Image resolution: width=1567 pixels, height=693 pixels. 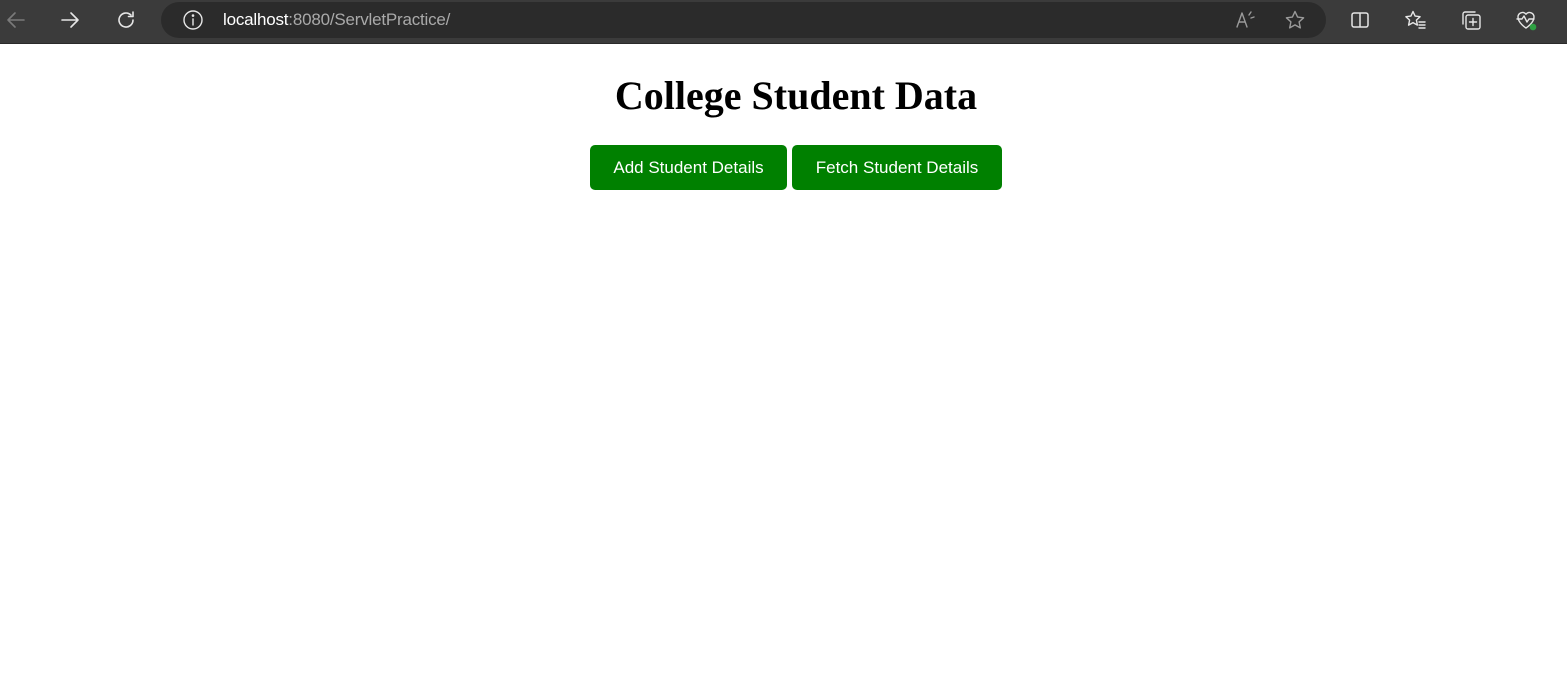 What do you see at coordinates (256, 19) in the screenshot?
I see `url-host: localhost` at bounding box center [256, 19].